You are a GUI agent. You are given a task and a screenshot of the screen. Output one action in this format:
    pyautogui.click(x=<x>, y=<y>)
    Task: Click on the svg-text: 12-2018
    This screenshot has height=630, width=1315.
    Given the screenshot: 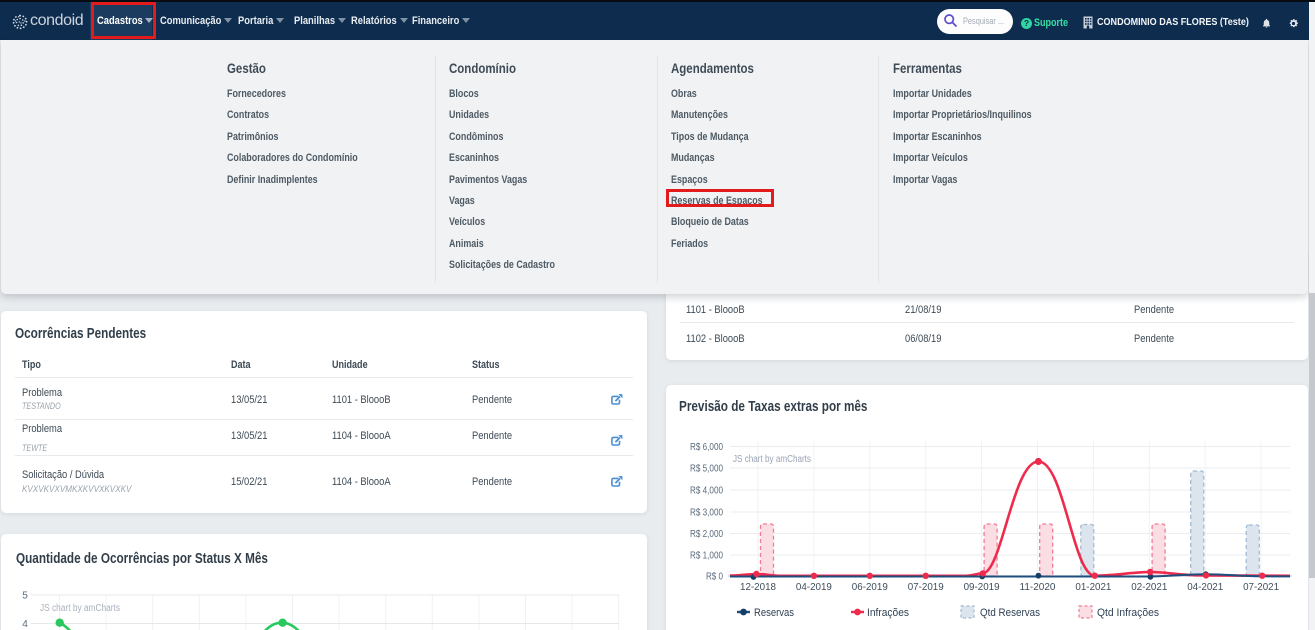 What is the action you would take?
    pyautogui.click(x=758, y=587)
    